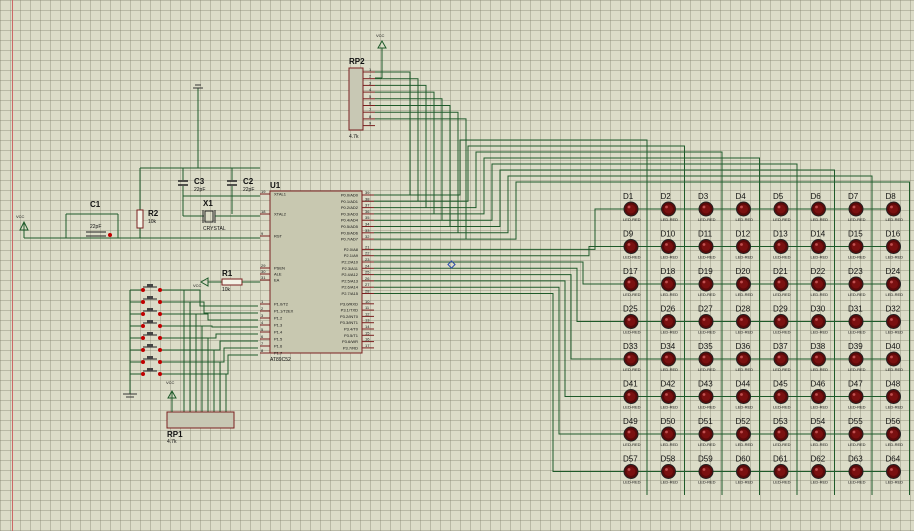 The width and height of the screenshot is (914, 531). What do you see at coordinates (857, 470) in the screenshot?
I see `led: D63 LED-RED` at bounding box center [857, 470].